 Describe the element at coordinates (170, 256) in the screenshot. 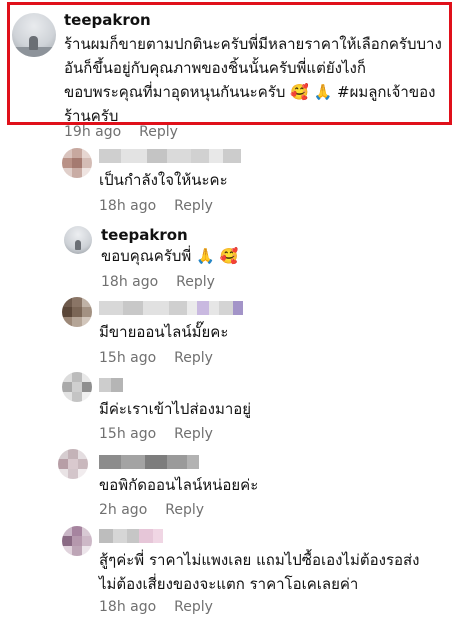

I see `reply-text: ขอบคุณครับพี่ 🙏 🥰` at that location.